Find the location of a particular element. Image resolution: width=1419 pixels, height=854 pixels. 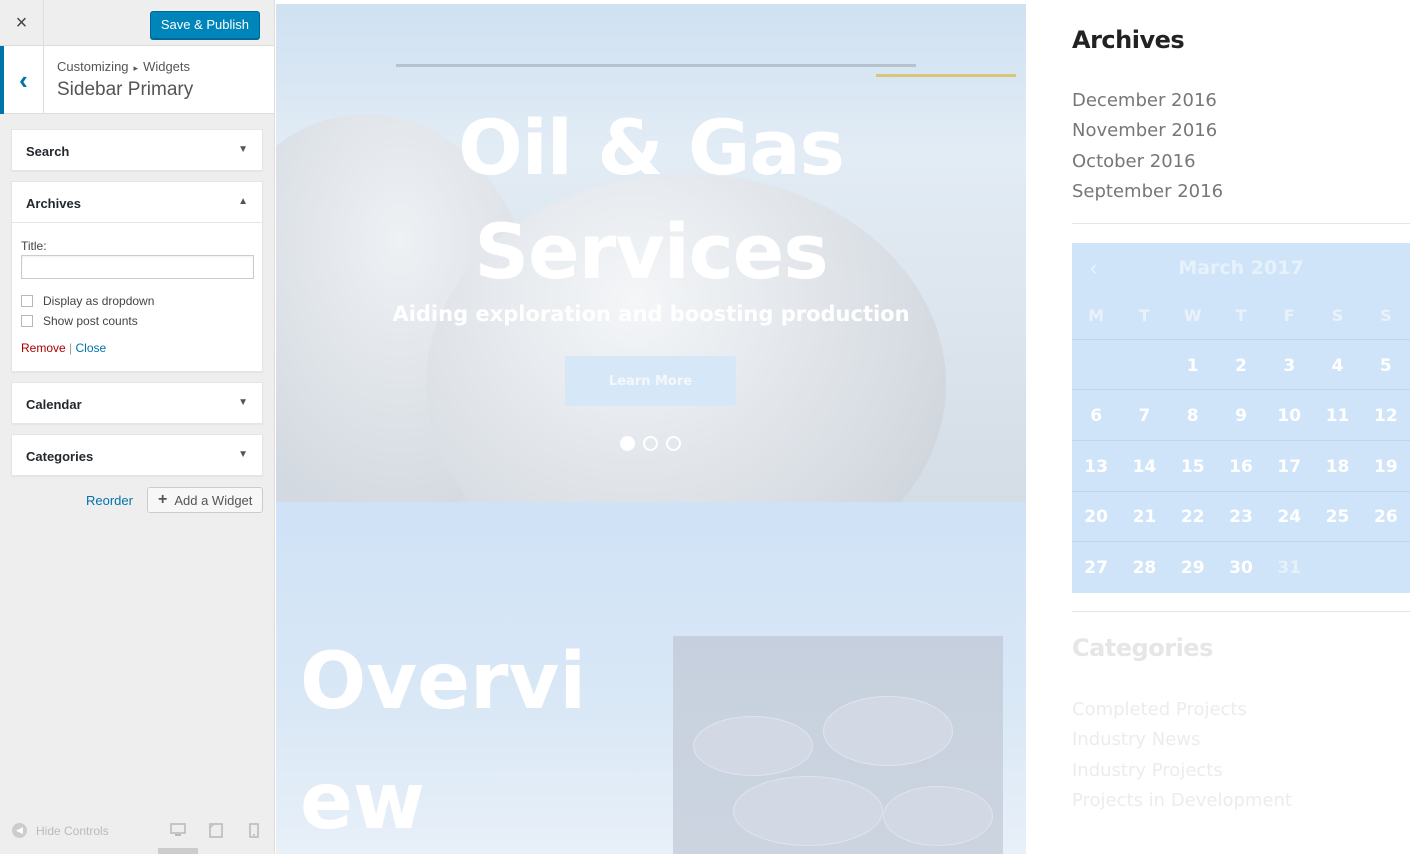

calendar-weekdays: M T W T F S S is located at coordinates (1241, 315).